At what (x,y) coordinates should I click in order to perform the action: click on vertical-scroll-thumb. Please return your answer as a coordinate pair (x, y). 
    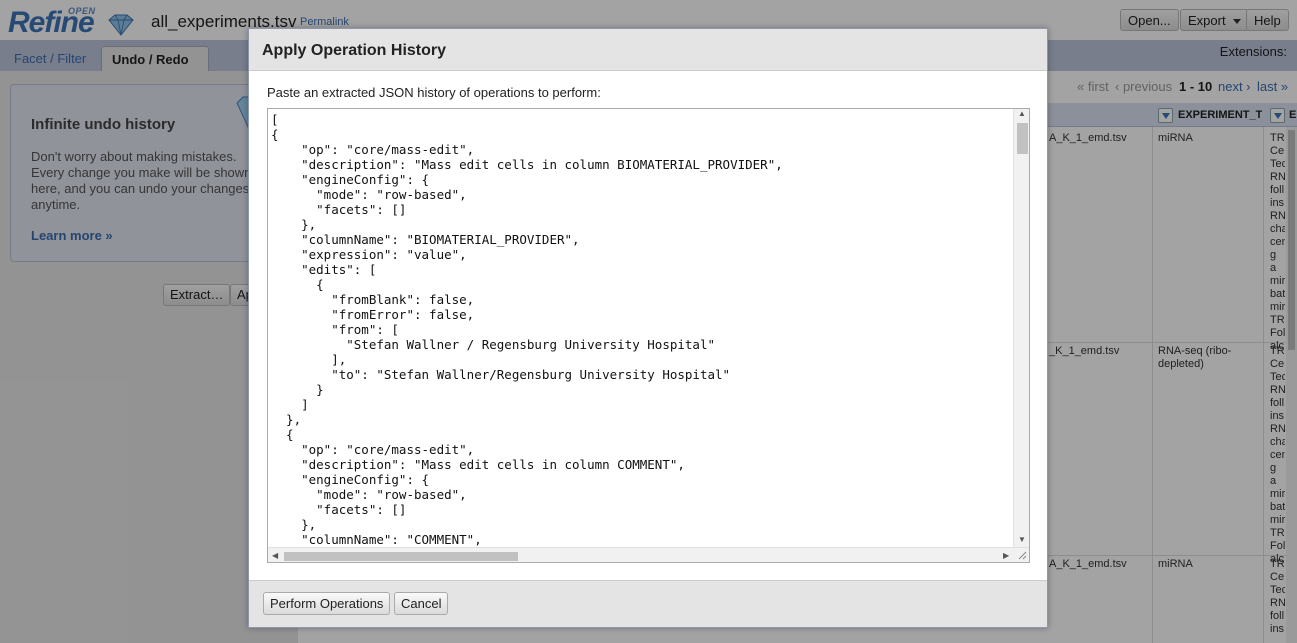
    Looking at the image, I should click on (1022, 138).